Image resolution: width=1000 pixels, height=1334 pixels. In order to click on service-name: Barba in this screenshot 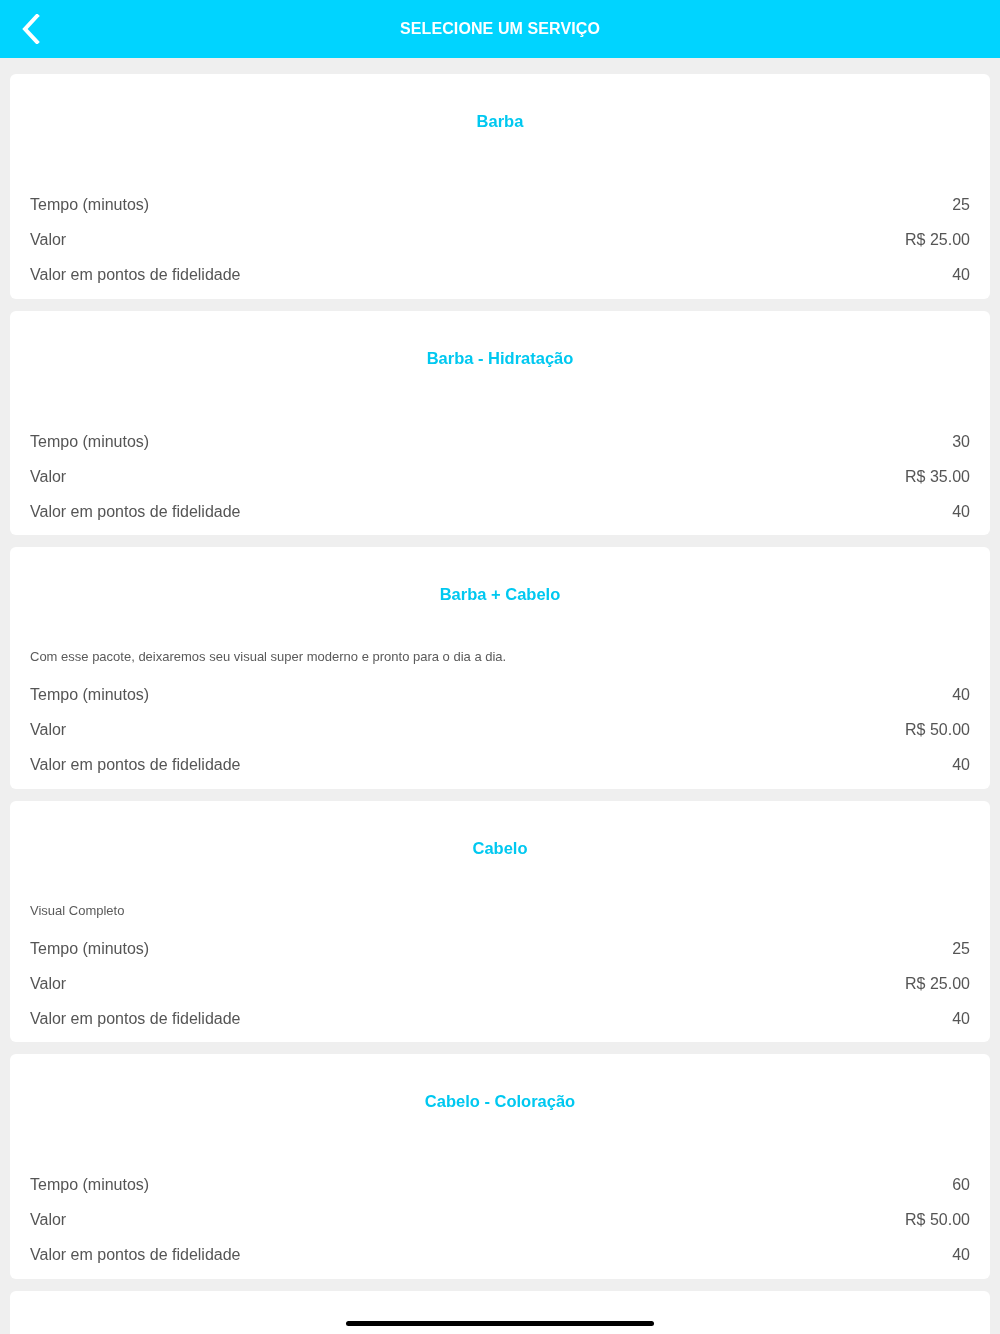, I will do `click(500, 121)`.